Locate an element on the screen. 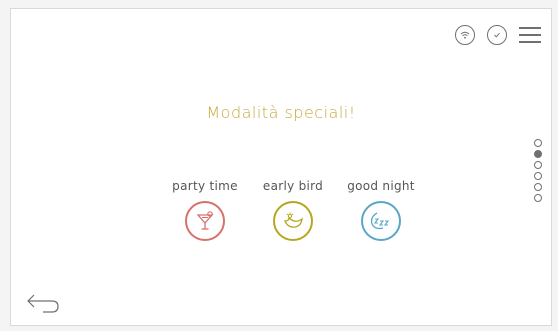 This screenshot has height=331, width=558. page-indicator is located at coordinates (538, 172).